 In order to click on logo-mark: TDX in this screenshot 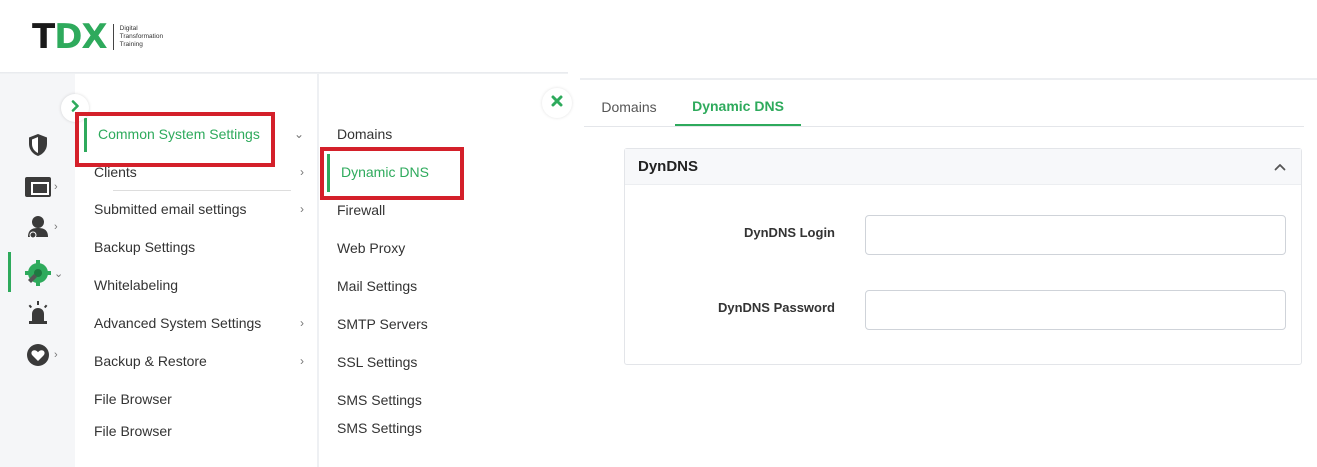, I will do `click(70, 37)`.